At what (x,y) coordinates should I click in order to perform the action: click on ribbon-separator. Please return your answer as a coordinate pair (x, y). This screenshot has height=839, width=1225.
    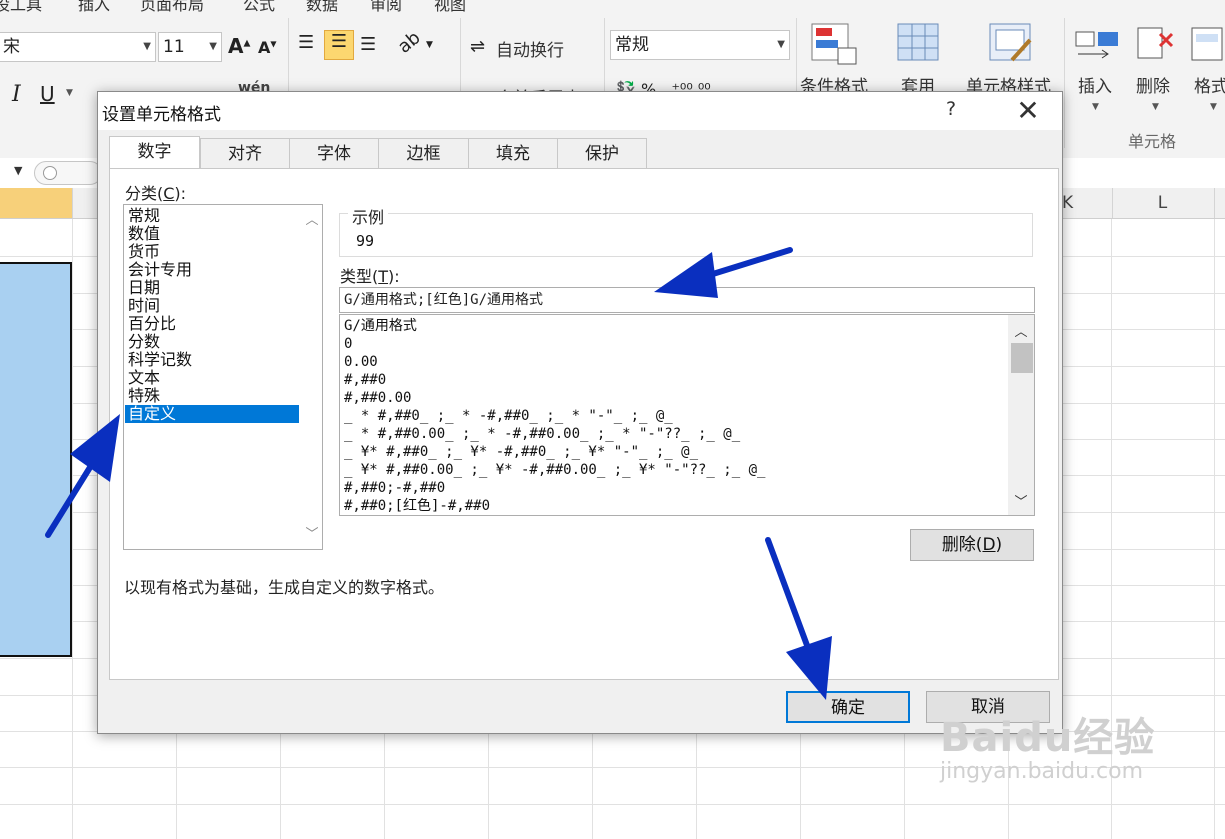
    Looking at the image, I should click on (1064, 83).